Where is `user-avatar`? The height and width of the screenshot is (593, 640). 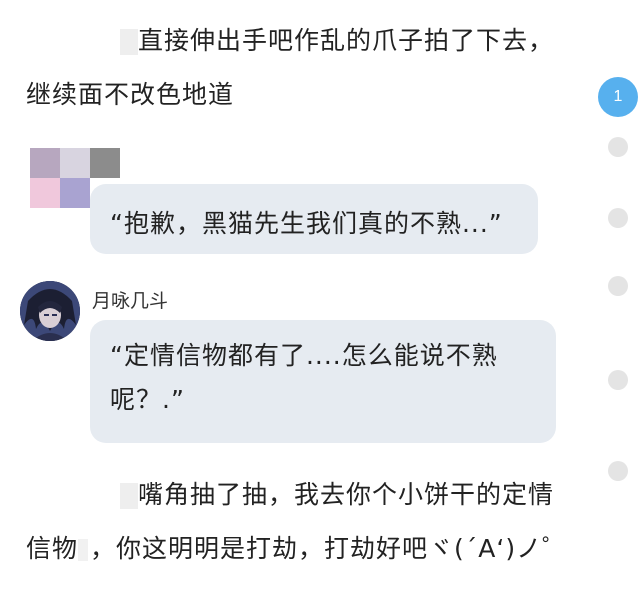 user-avatar is located at coordinates (50, 311).